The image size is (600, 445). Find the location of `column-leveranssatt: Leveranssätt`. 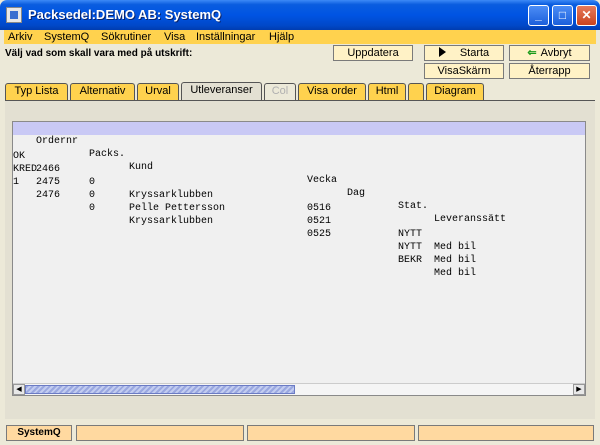

column-leveranssatt: Leveranssätt is located at coordinates (470, 219).